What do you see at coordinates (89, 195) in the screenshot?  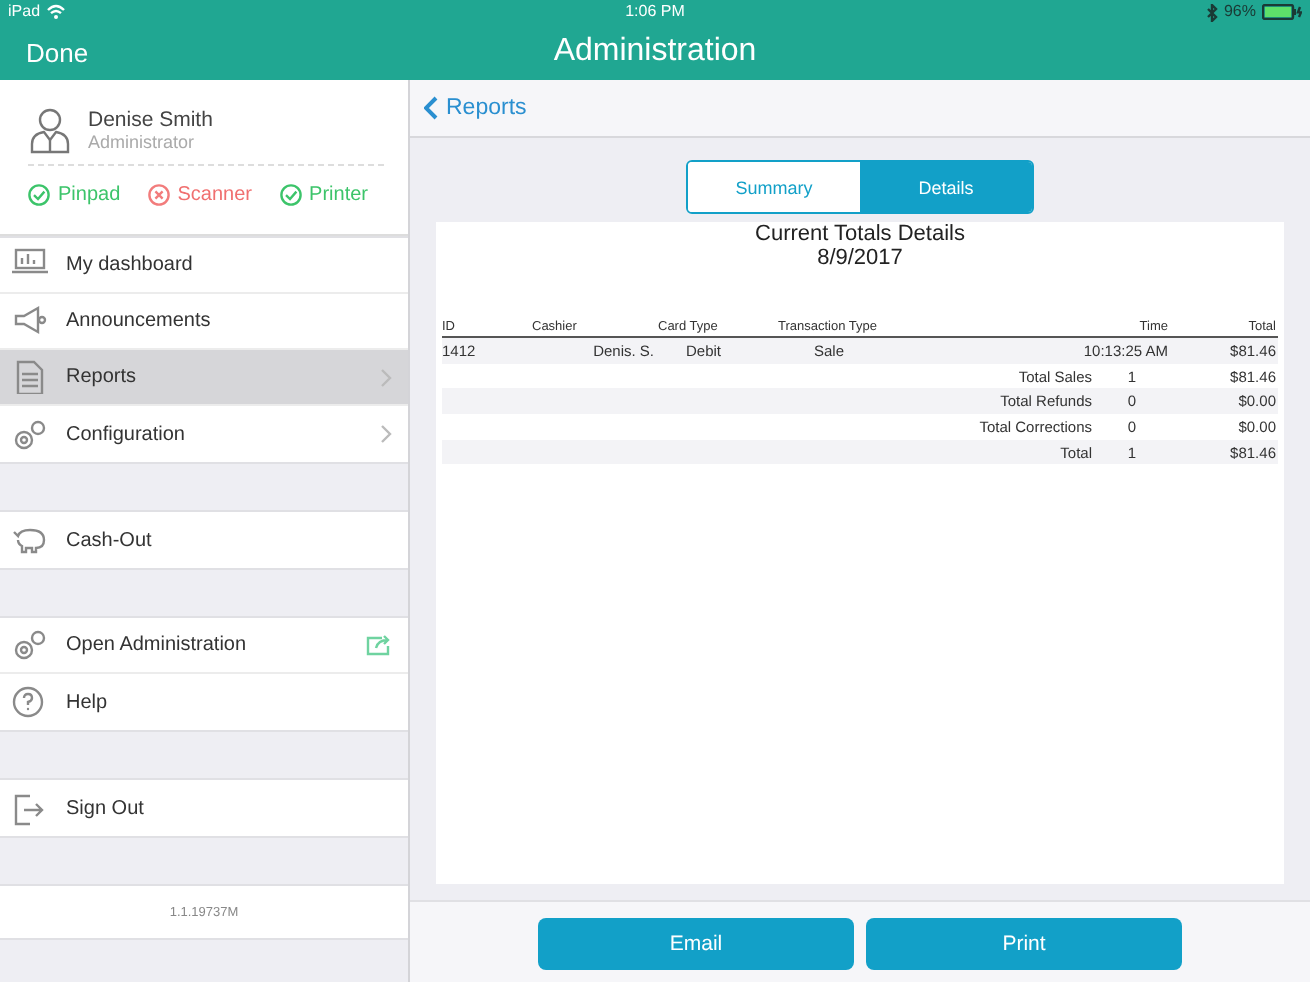 I see `device-status: Pinpad` at bounding box center [89, 195].